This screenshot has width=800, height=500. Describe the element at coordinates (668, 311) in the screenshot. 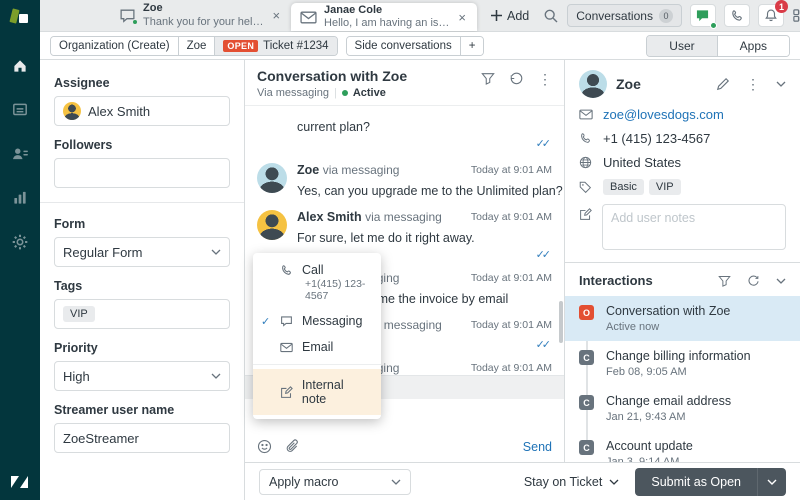

I see `interaction-title: Conversation with Zoe` at that location.